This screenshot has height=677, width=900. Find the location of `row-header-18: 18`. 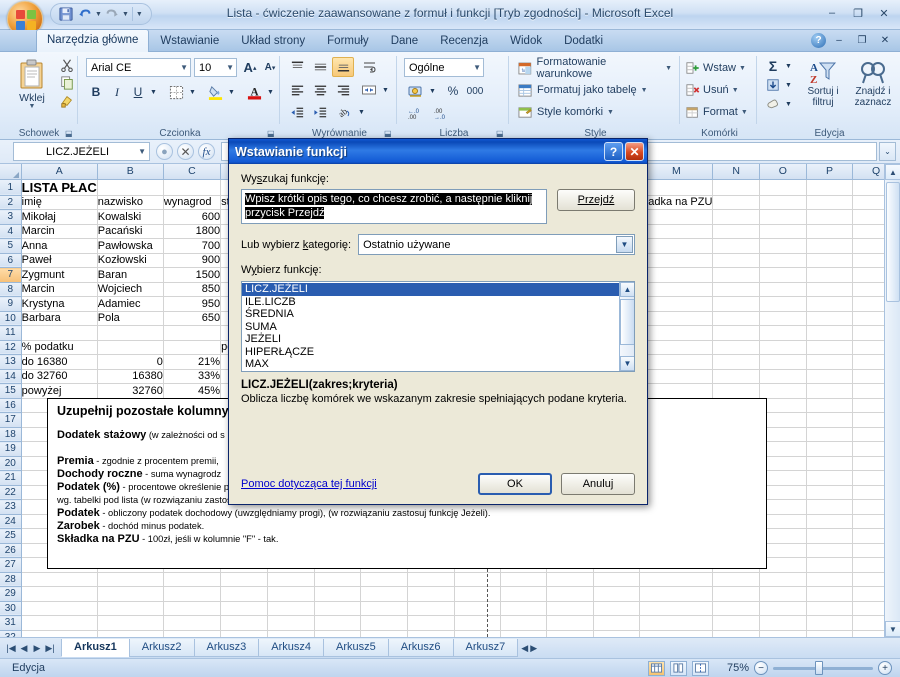

row-header-18: 18 is located at coordinates (11, 434).